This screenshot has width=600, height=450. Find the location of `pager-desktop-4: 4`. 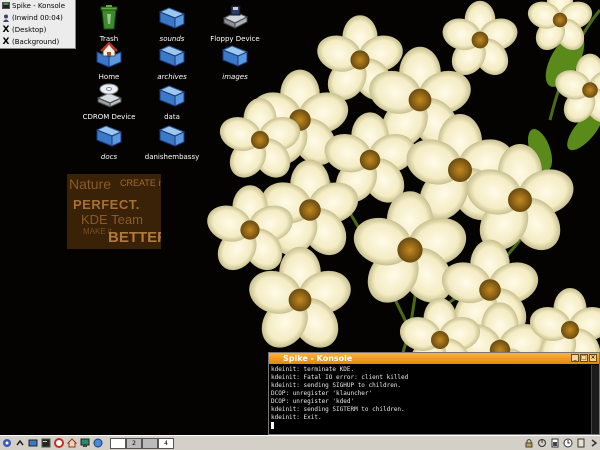

pager-desktop-4: 4 is located at coordinates (166, 443).